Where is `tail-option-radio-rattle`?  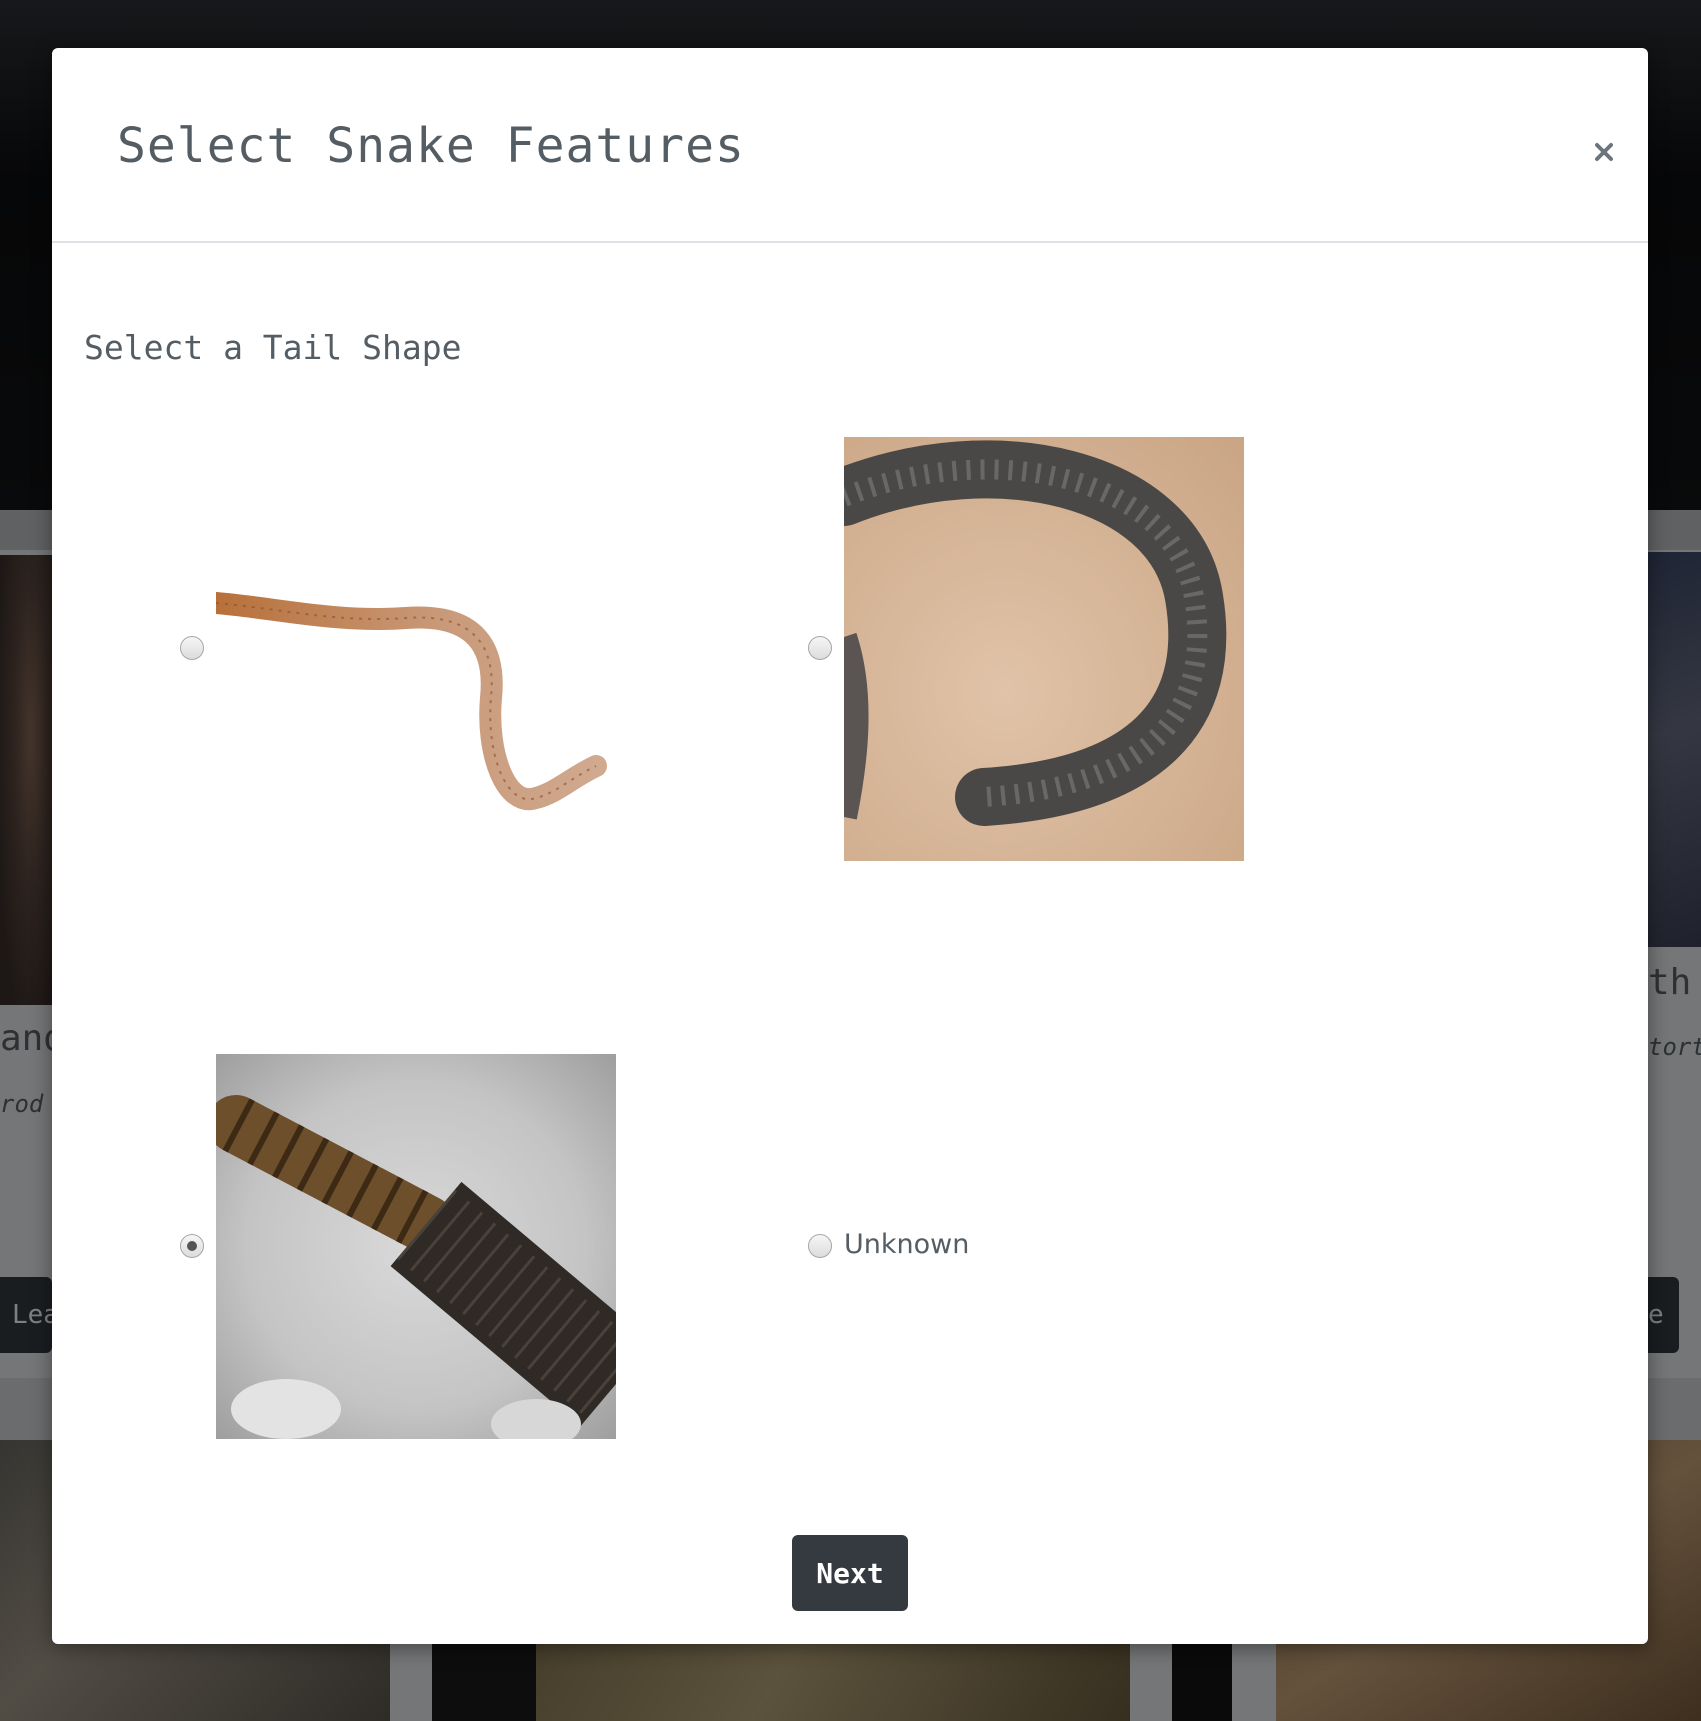 tail-option-radio-rattle is located at coordinates (192, 1246).